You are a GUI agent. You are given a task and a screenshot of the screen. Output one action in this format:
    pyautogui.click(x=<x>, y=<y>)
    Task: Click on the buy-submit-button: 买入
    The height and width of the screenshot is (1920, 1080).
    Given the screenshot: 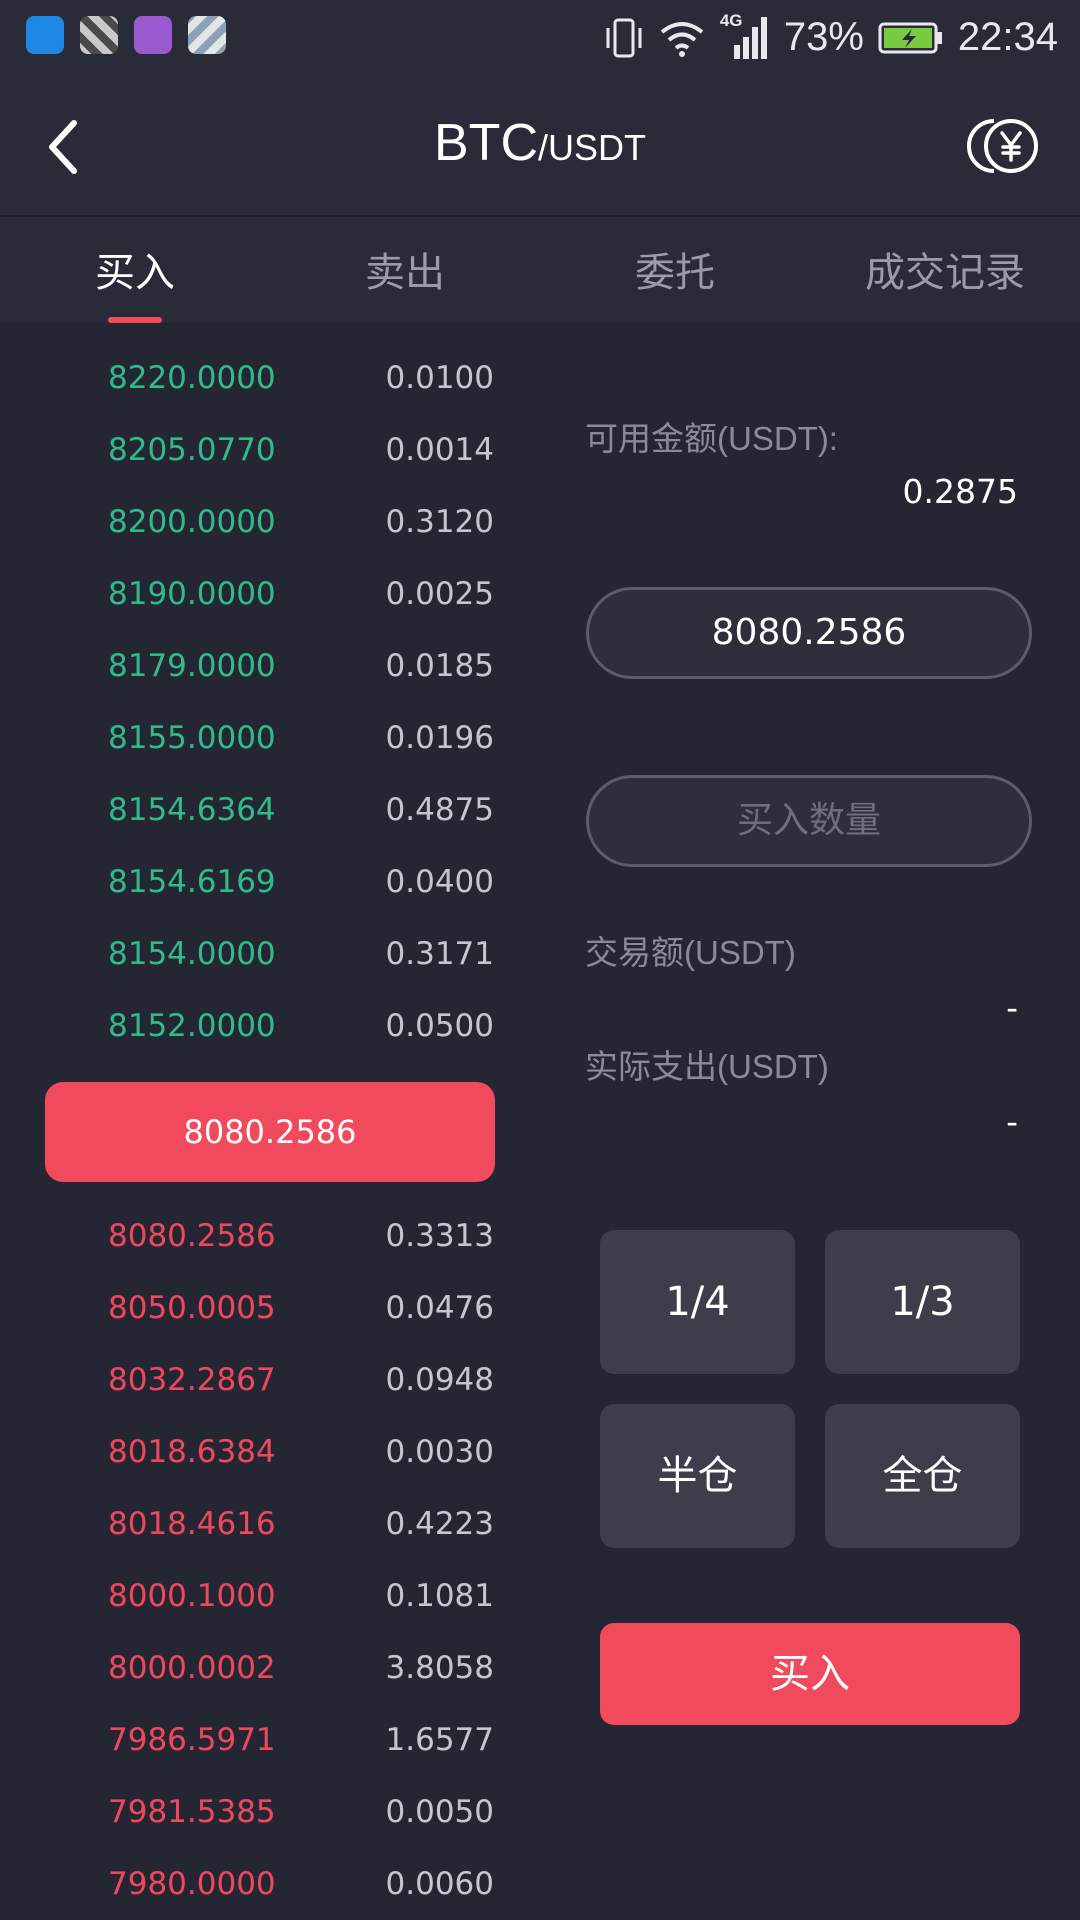 What is the action you would take?
    pyautogui.click(x=810, y=1674)
    